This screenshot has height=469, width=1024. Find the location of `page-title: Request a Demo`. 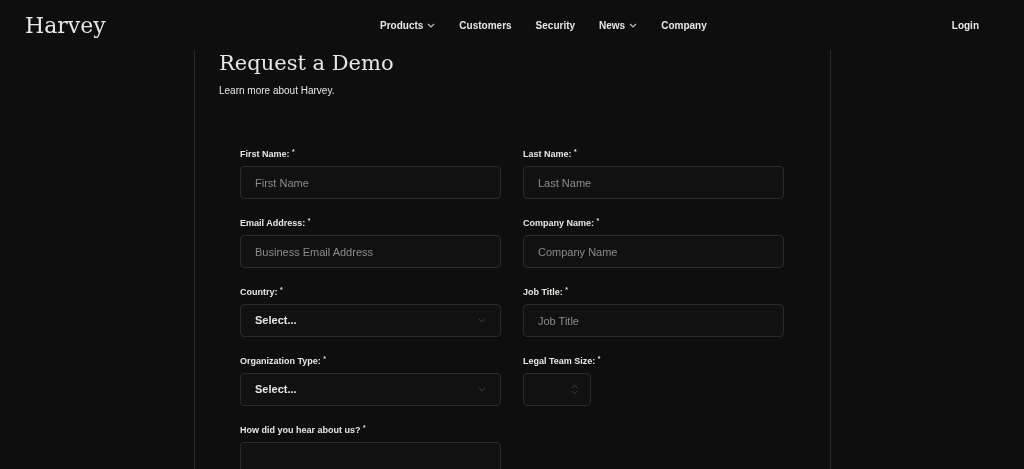

page-title: Request a Demo is located at coordinates (307, 63).